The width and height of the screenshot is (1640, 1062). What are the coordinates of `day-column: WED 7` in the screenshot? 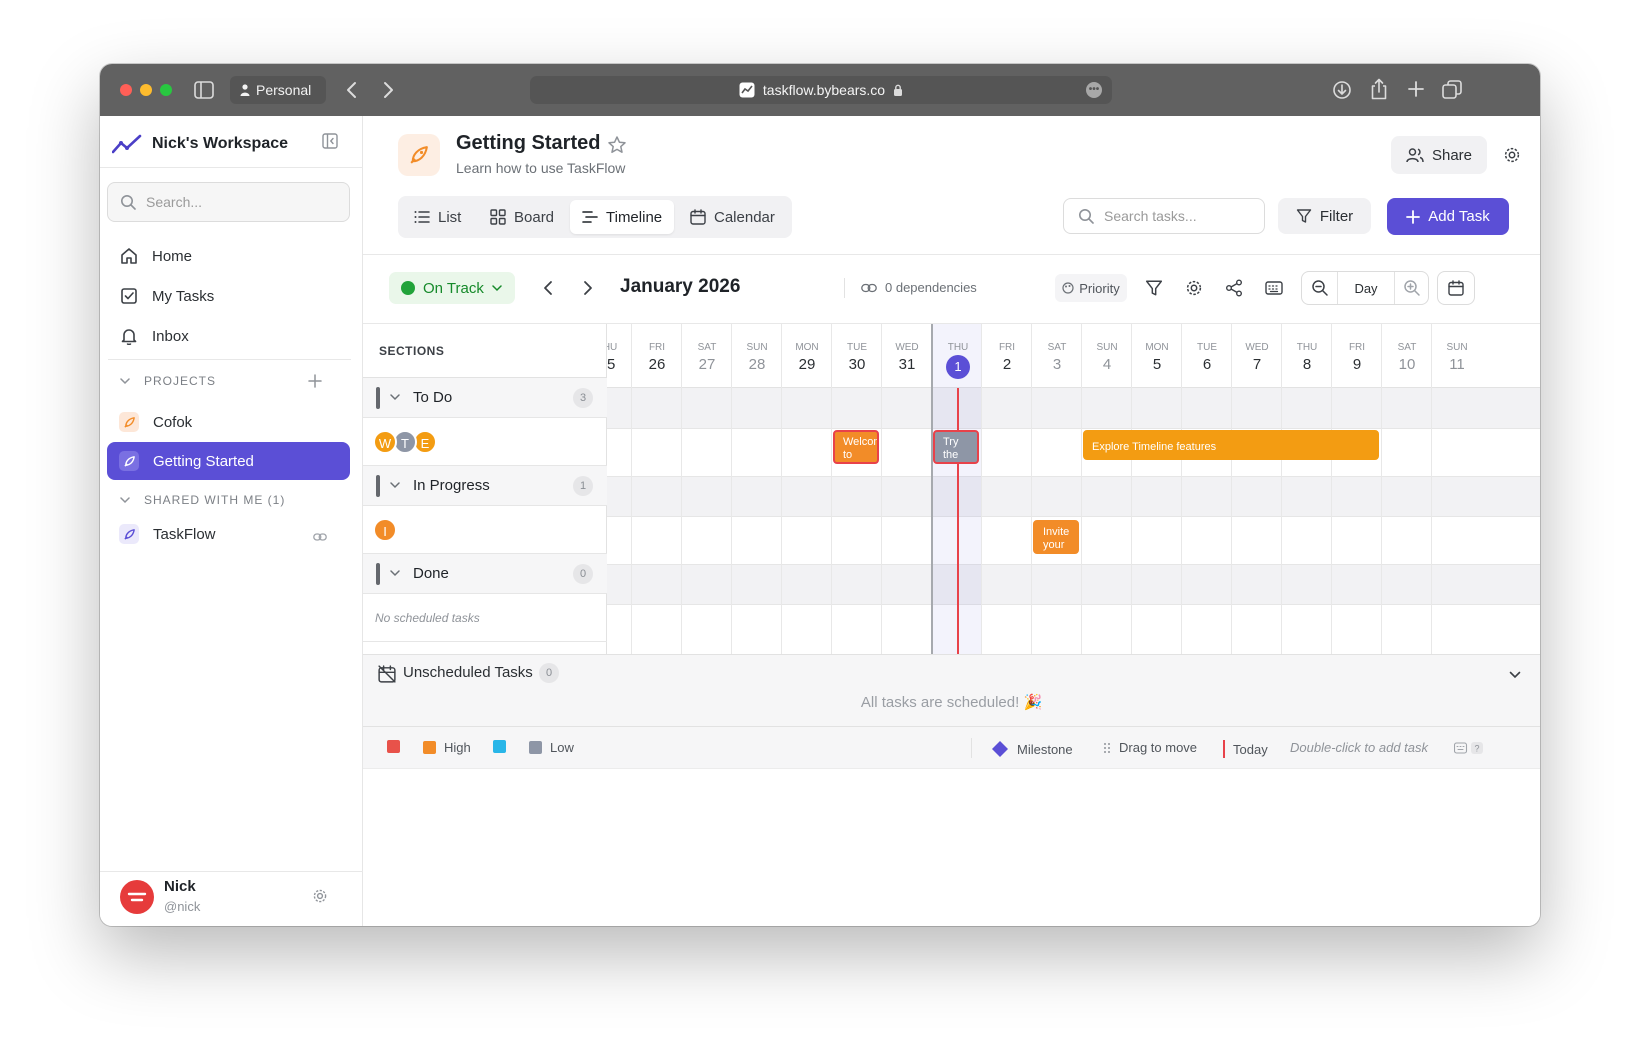 It's located at (1256, 489).